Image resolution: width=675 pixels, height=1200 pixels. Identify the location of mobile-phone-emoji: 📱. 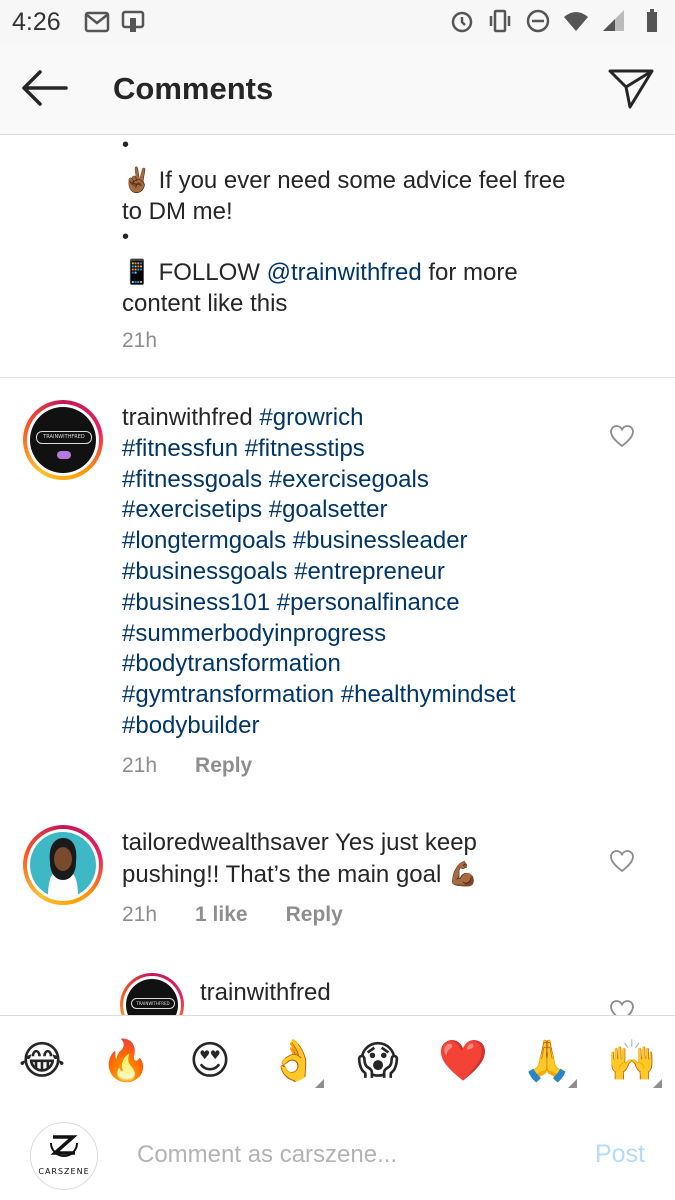
(137, 272).